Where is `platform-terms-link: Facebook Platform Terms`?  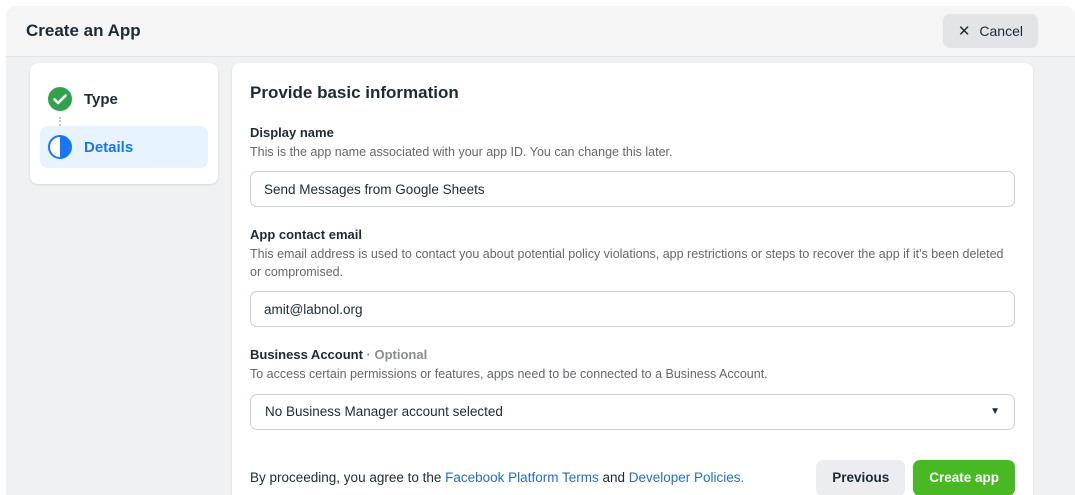
platform-terms-link: Facebook Platform Terms is located at coordinates (522, 477).